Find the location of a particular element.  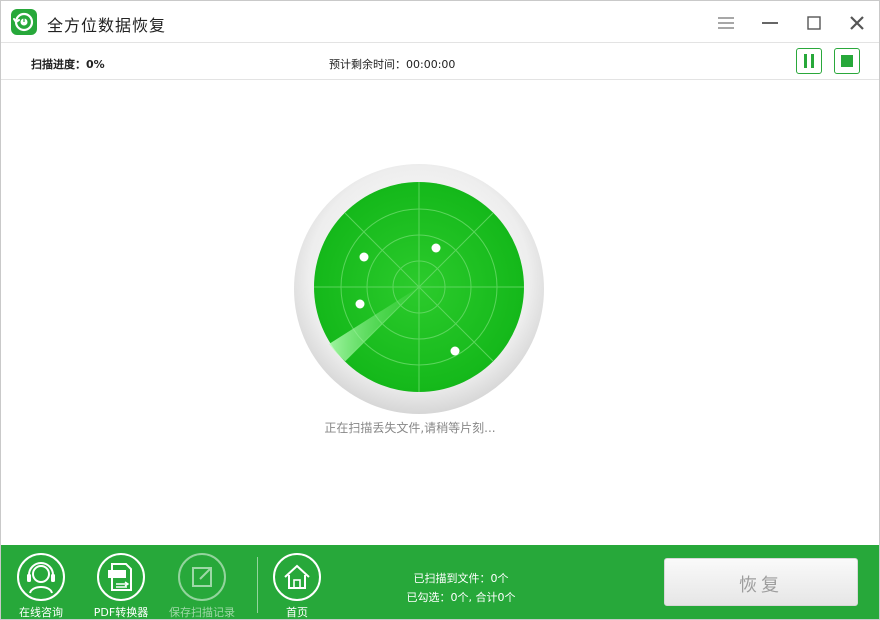

app-title: 全方位数据恢复 is located at coordinates (106, 24).